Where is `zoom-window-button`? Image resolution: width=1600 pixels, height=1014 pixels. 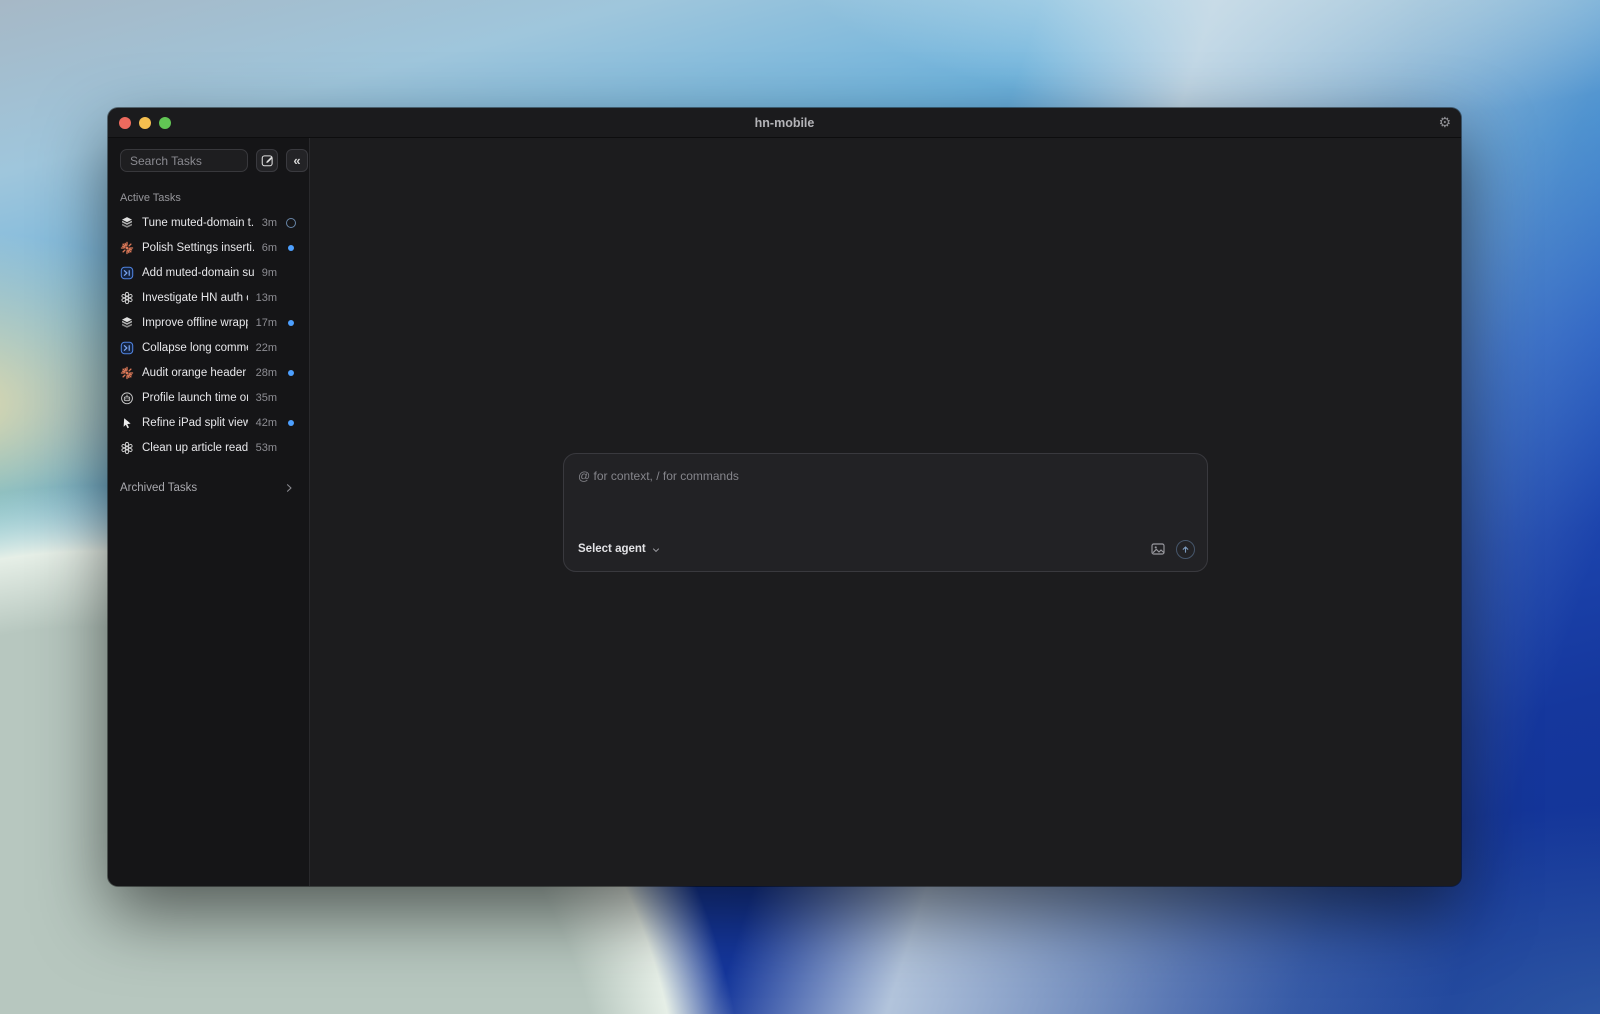 zoom-window-button is located at coordinates (165, 122).